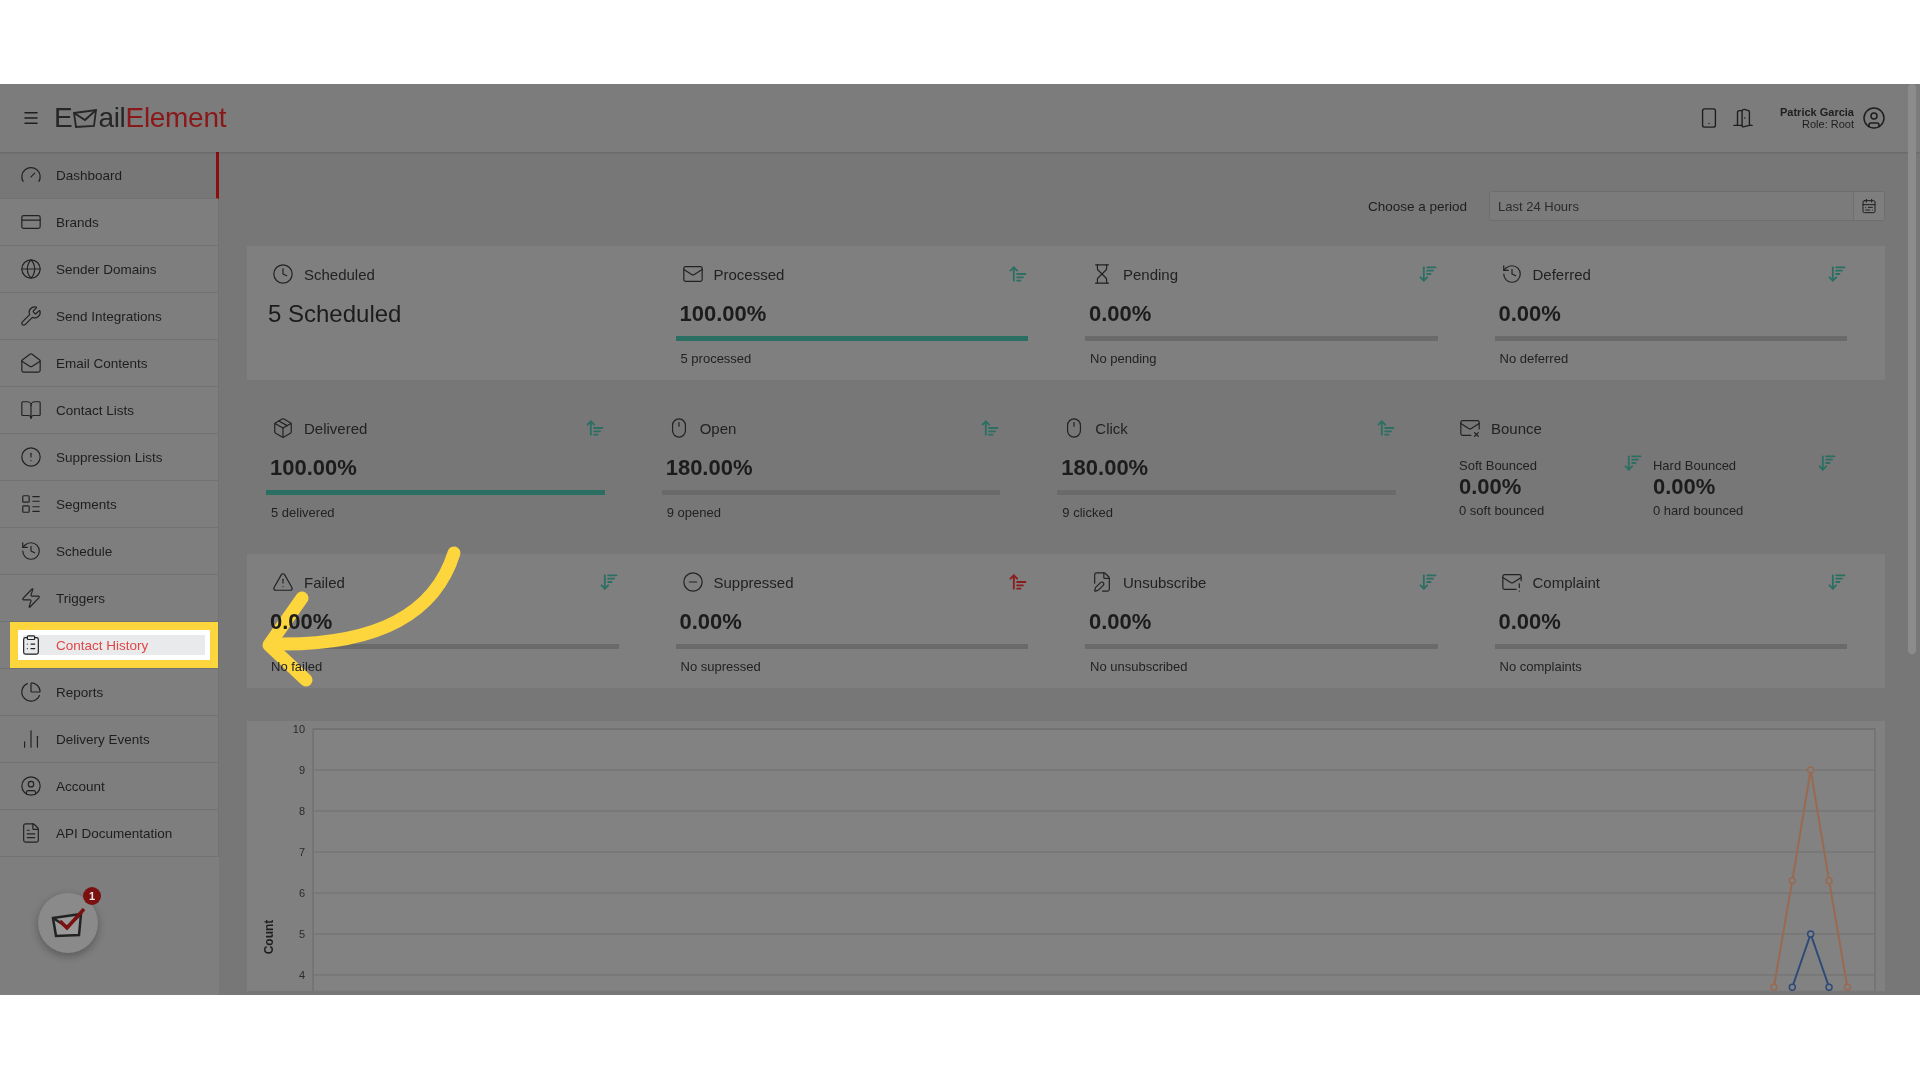 The width and height of the screenshot is (1920, 1080). What do you see at coordinates (31, 833) in the screenshot?
I see `document-icon` at bounding box center [31, 833].